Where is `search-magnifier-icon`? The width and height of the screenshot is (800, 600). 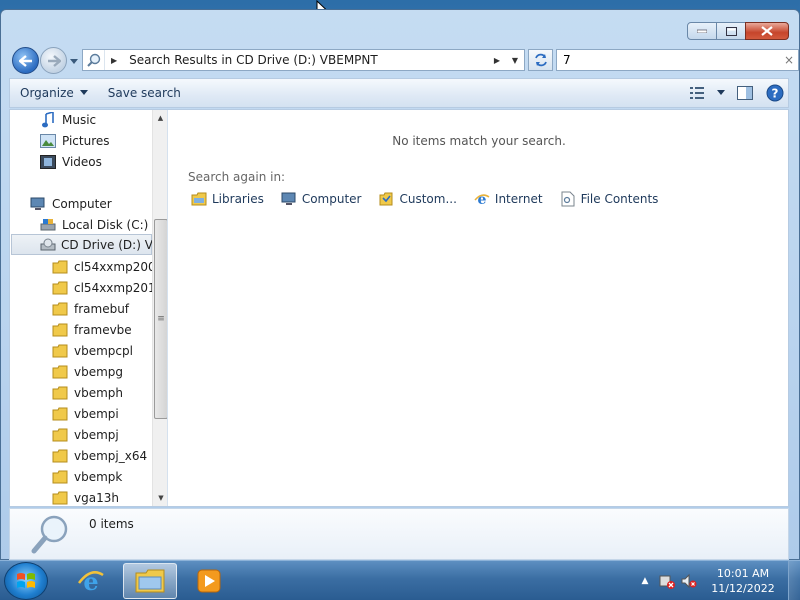
search-magnifier-icon is located at coordinates (49, 534).